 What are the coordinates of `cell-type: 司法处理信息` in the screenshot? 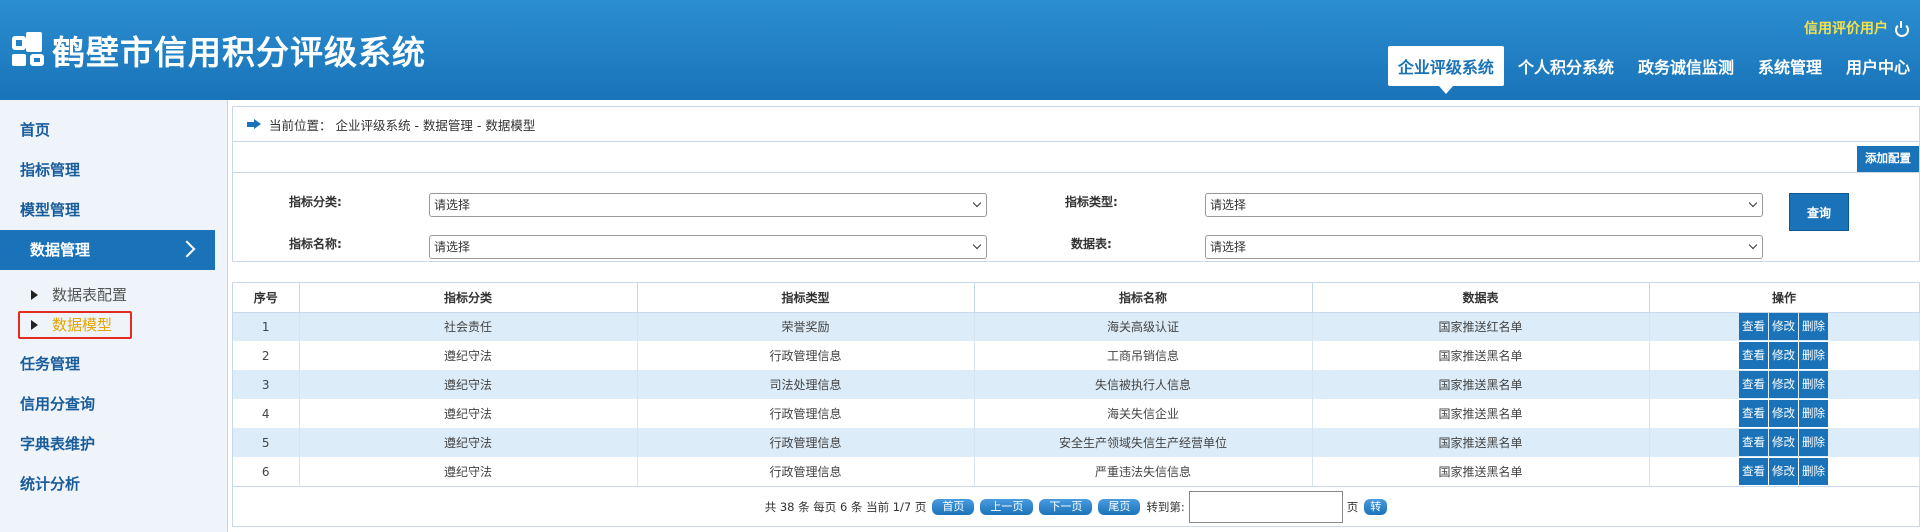 It's located at (806, 384).